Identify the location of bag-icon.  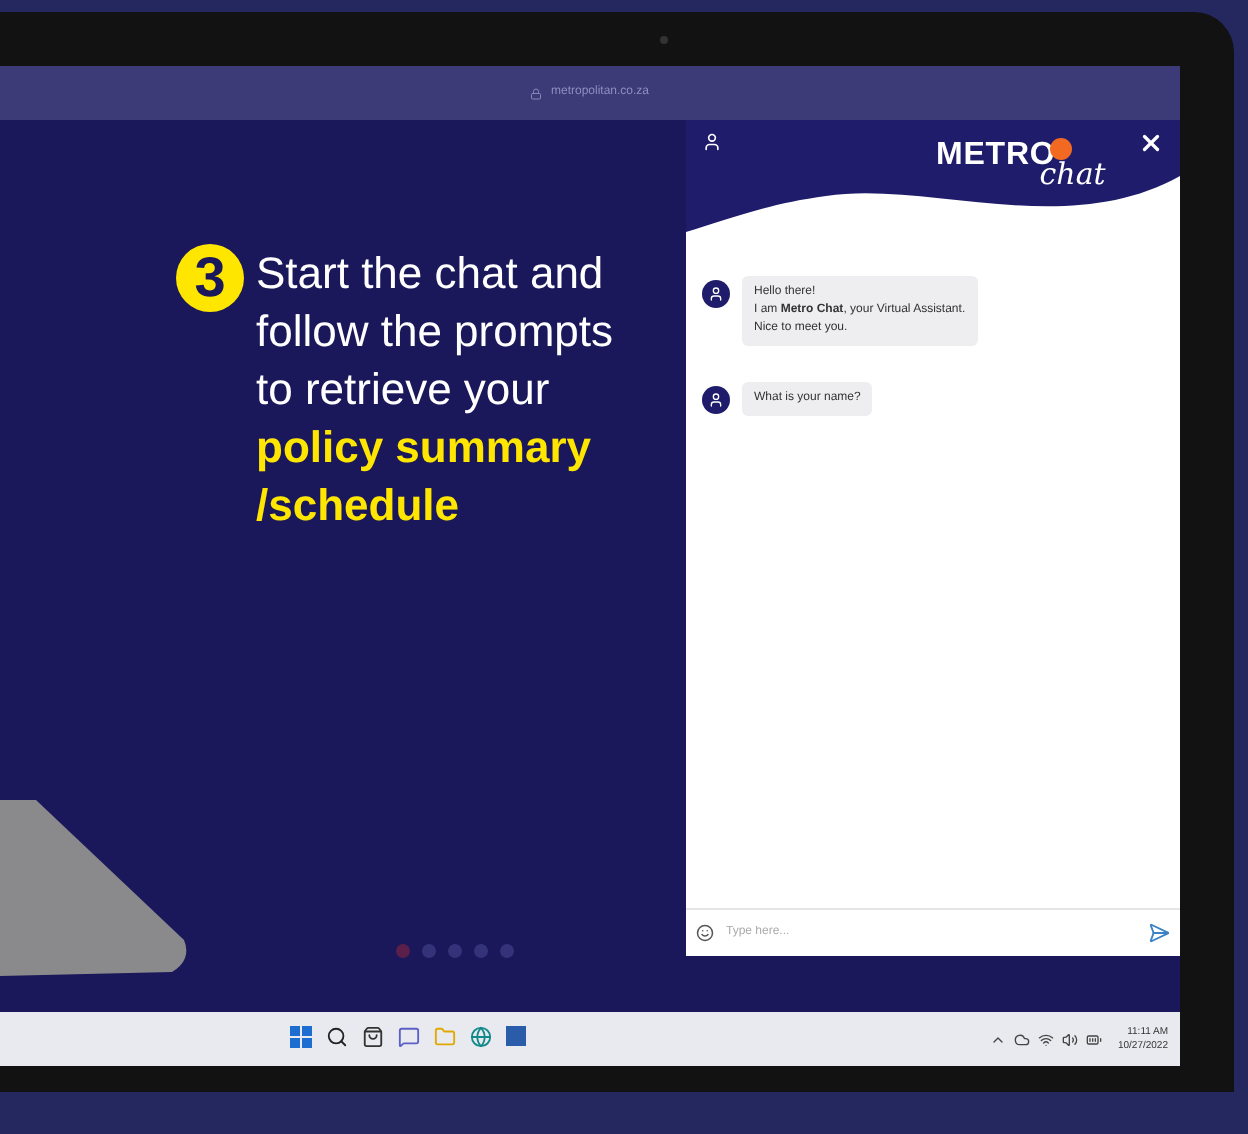
(373, 1037).